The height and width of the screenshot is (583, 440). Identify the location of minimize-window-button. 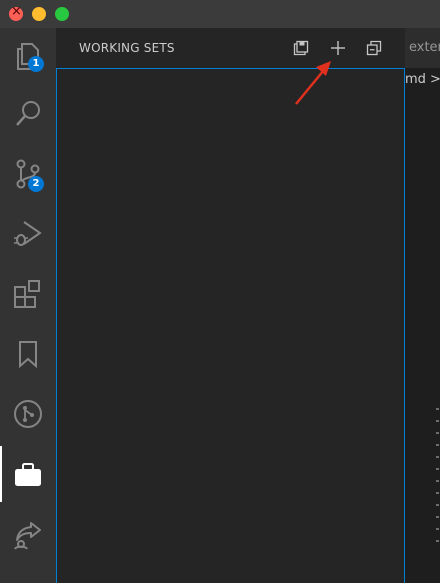
(39, 14).